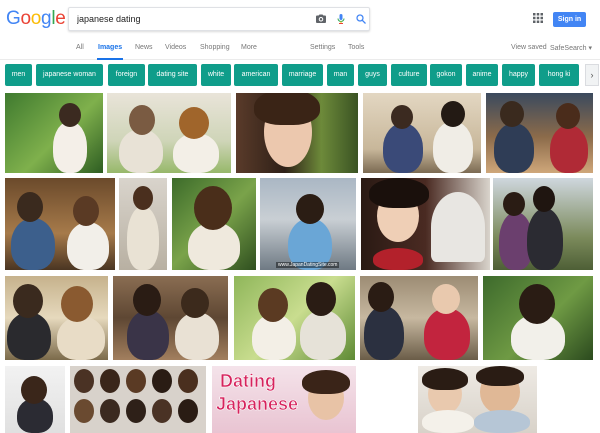  What do you see at coordinates (321, 19) in the screenshot?
I see `camera-icon` at bounding box center [321, 19].